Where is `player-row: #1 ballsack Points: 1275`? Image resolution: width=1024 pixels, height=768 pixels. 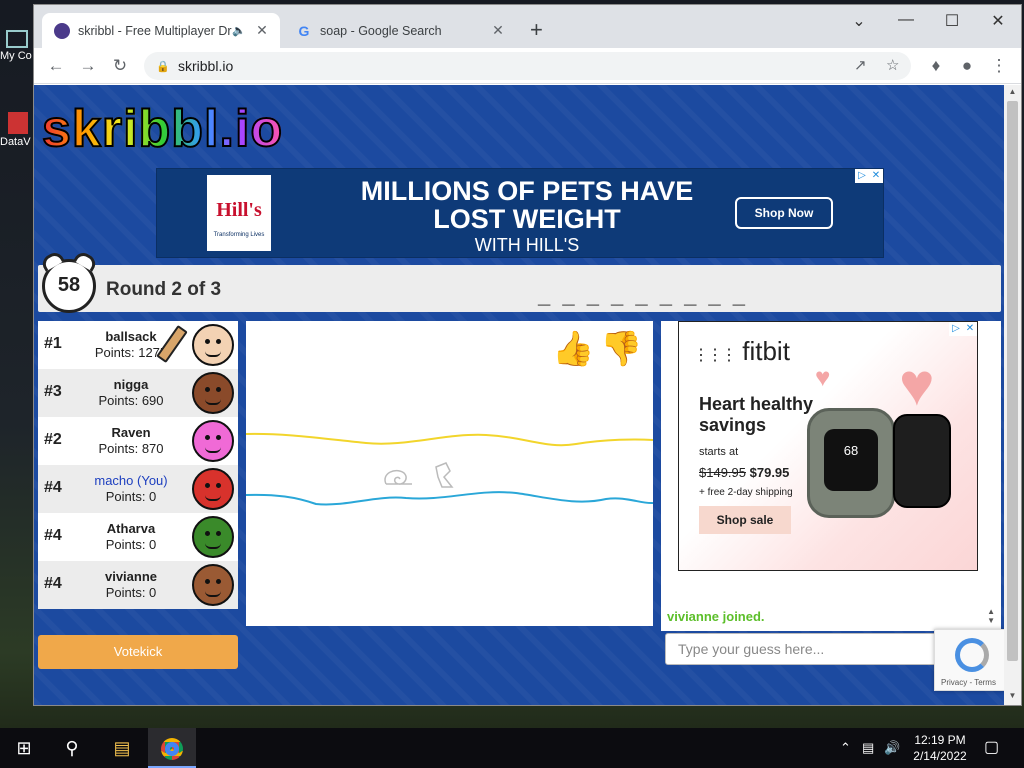
player-row: #1 ballsack Points: 1275 is located at coordinates (138, 345).